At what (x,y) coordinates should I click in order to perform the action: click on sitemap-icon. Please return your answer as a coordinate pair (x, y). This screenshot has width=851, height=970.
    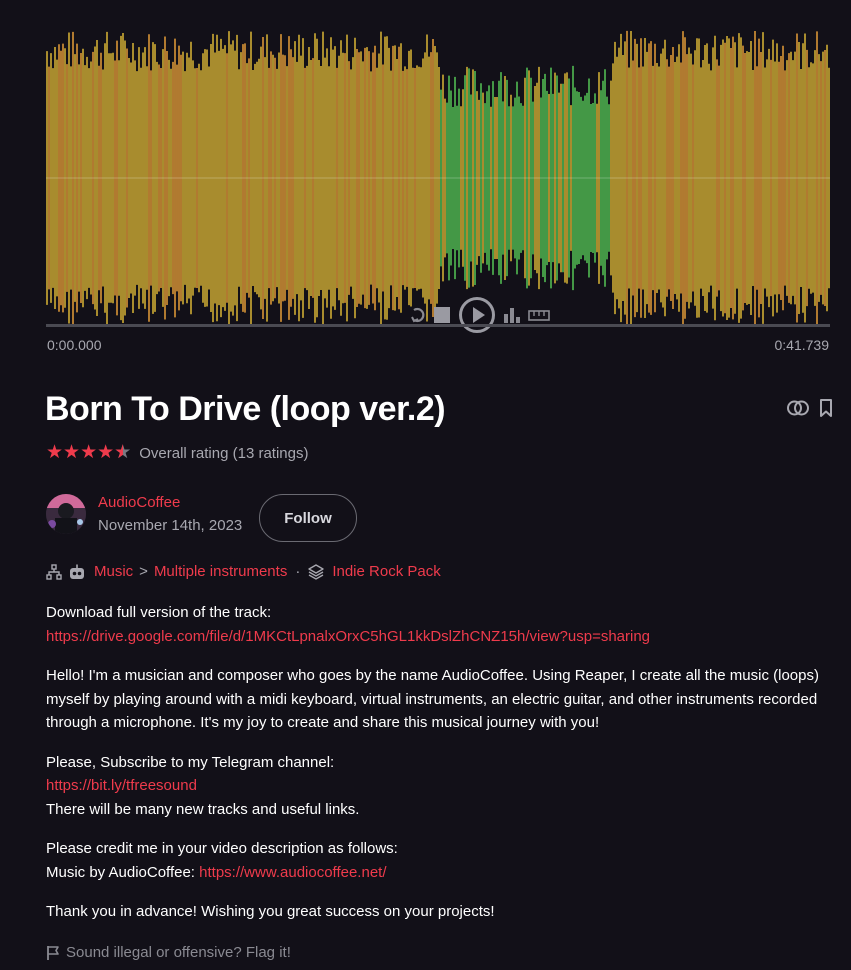
    Looking at the image, I should click on (54, 571).